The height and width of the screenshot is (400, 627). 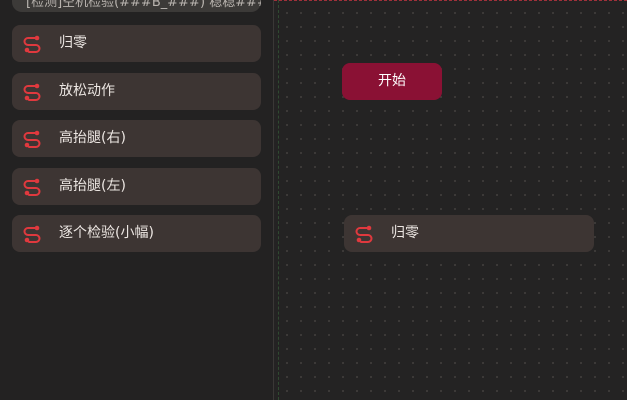 What do you see at coordinates (392, 81) in the screenshot?
I see `start-block: 开始` at bounding box center [392, 81].